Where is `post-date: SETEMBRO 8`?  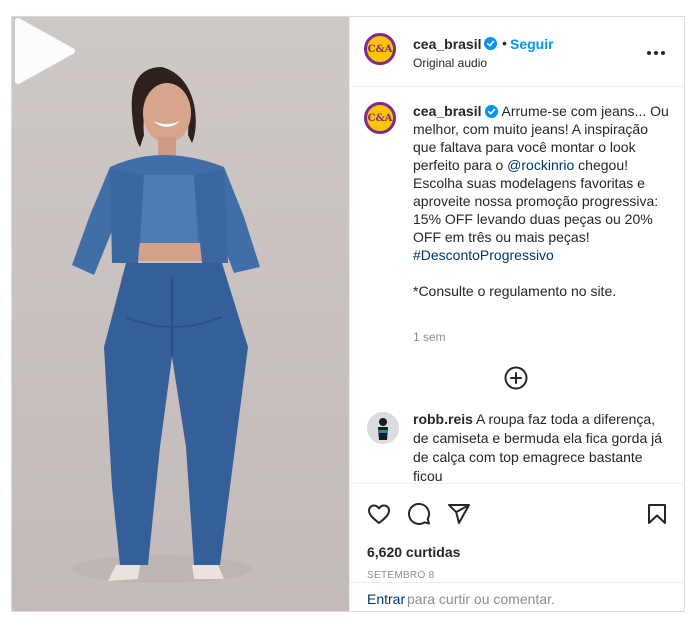 post-date: SETEMBRO 8 is located at coordinates (401, 575).